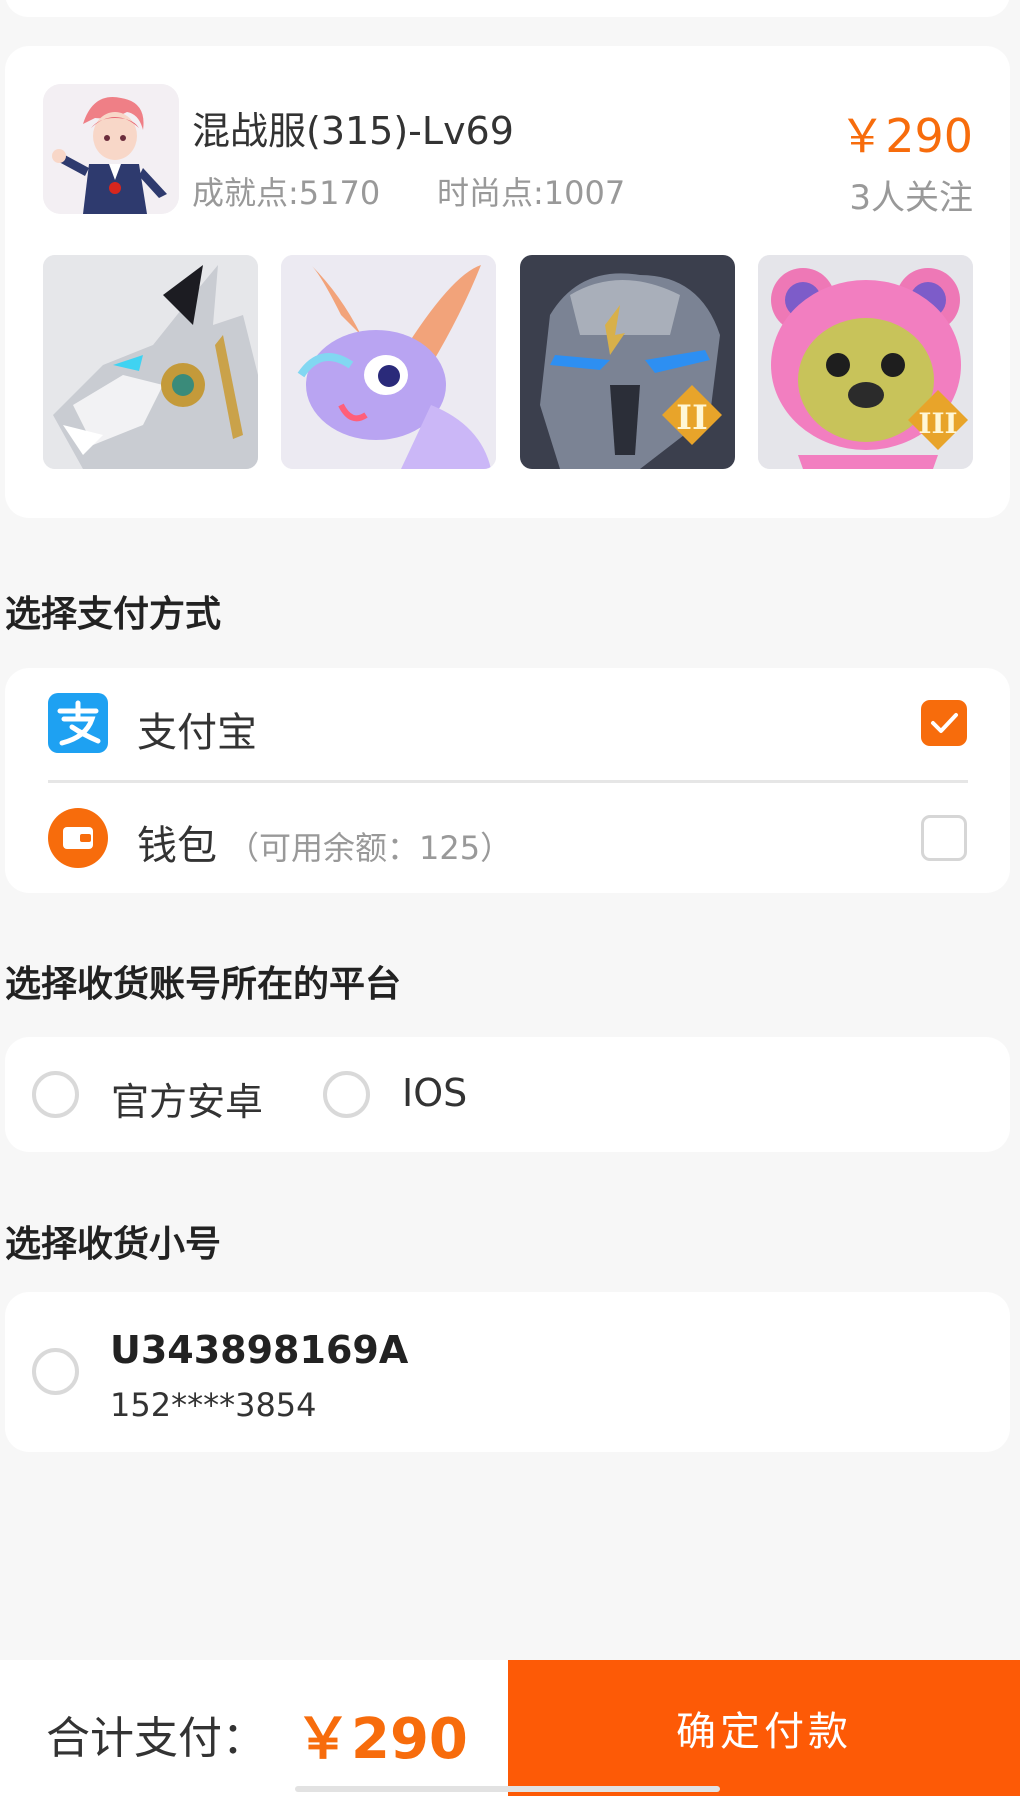 The image size is (1020, 1796). I want to click on tier-badge-ii: II, so click(692, 418).